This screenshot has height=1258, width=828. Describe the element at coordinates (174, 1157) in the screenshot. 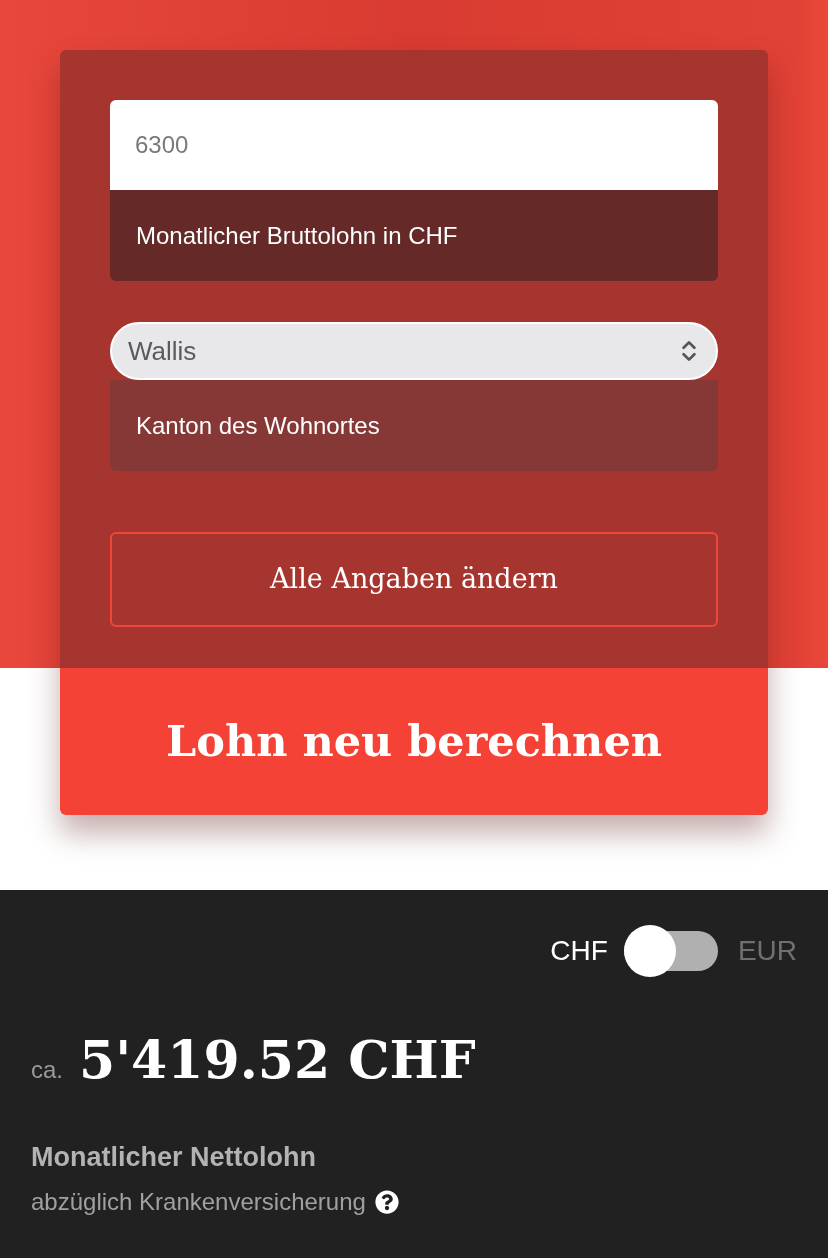

I see `result-title: Monatlicher Nettolohn` at that location.